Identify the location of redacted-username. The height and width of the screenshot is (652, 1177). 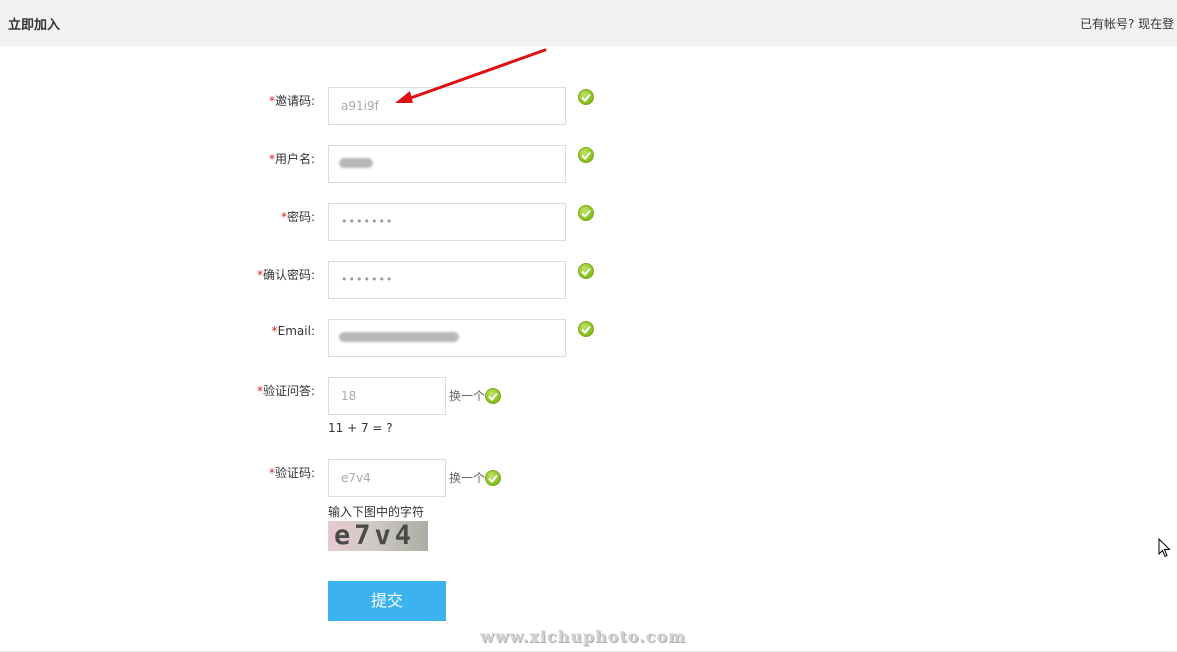
(356, 163).